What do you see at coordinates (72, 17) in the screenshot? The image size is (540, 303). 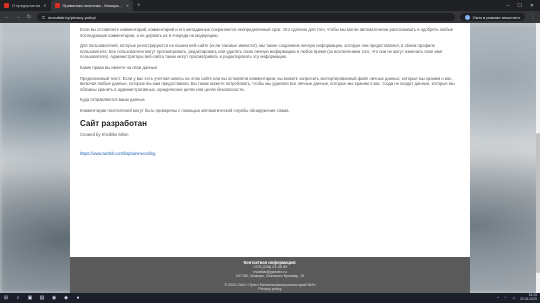 I see `url-text: mozufsbr.by/privacy-policy/` at bounding box center [72, 17].